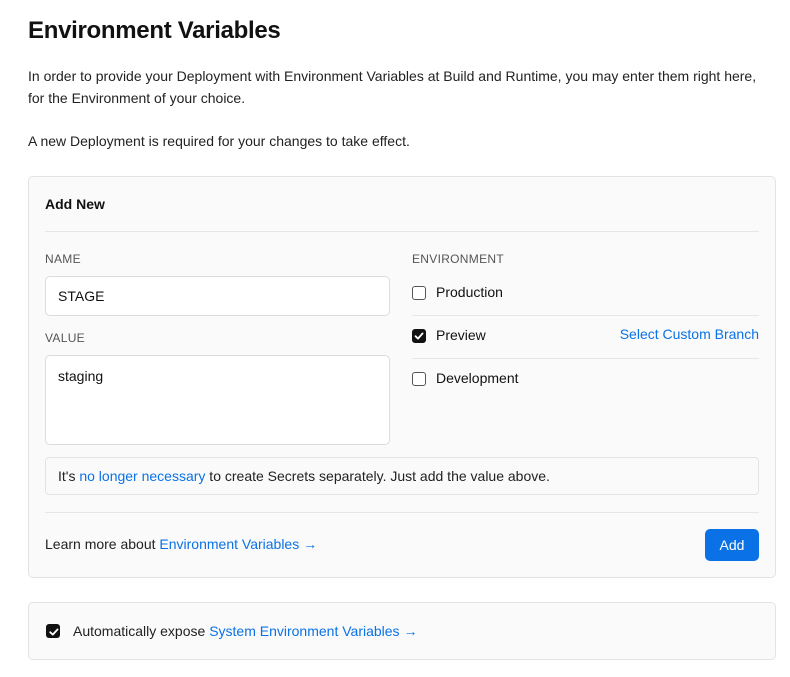 The height and width of the screenshot is (677, 790). I want to click on system-environment-variables-link: System Environment Variables →, so click(313, 631).